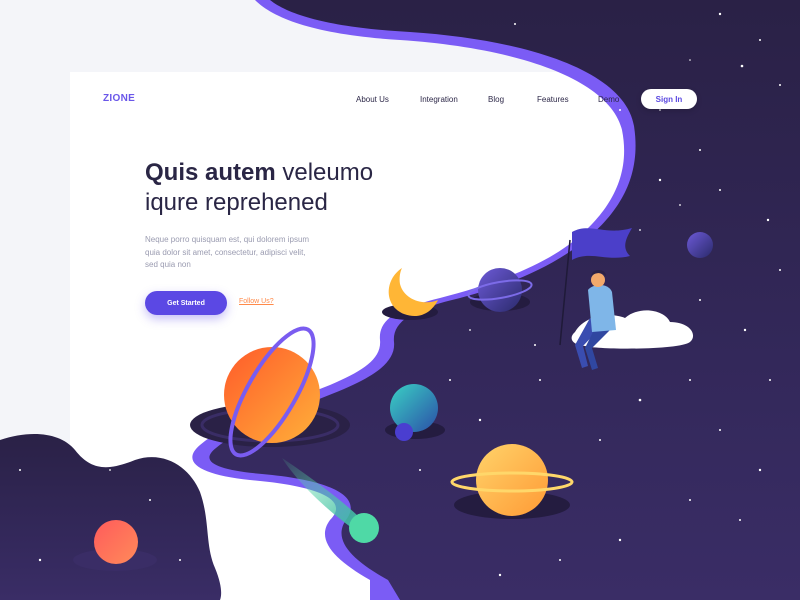  I want to click on nav-link-integration: Integration, so click(439, 99).